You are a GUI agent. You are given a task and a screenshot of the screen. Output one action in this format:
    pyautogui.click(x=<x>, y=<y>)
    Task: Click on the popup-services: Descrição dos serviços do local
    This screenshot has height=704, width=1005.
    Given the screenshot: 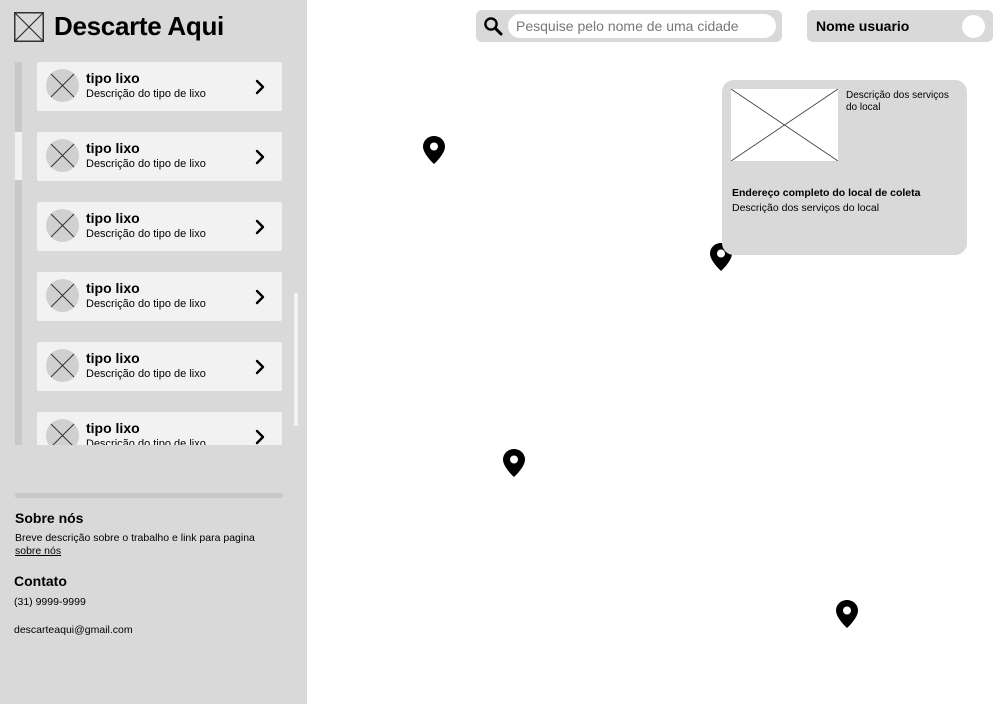 What is the action you would take?
    pyautogui.click(x=806, y=208)
    